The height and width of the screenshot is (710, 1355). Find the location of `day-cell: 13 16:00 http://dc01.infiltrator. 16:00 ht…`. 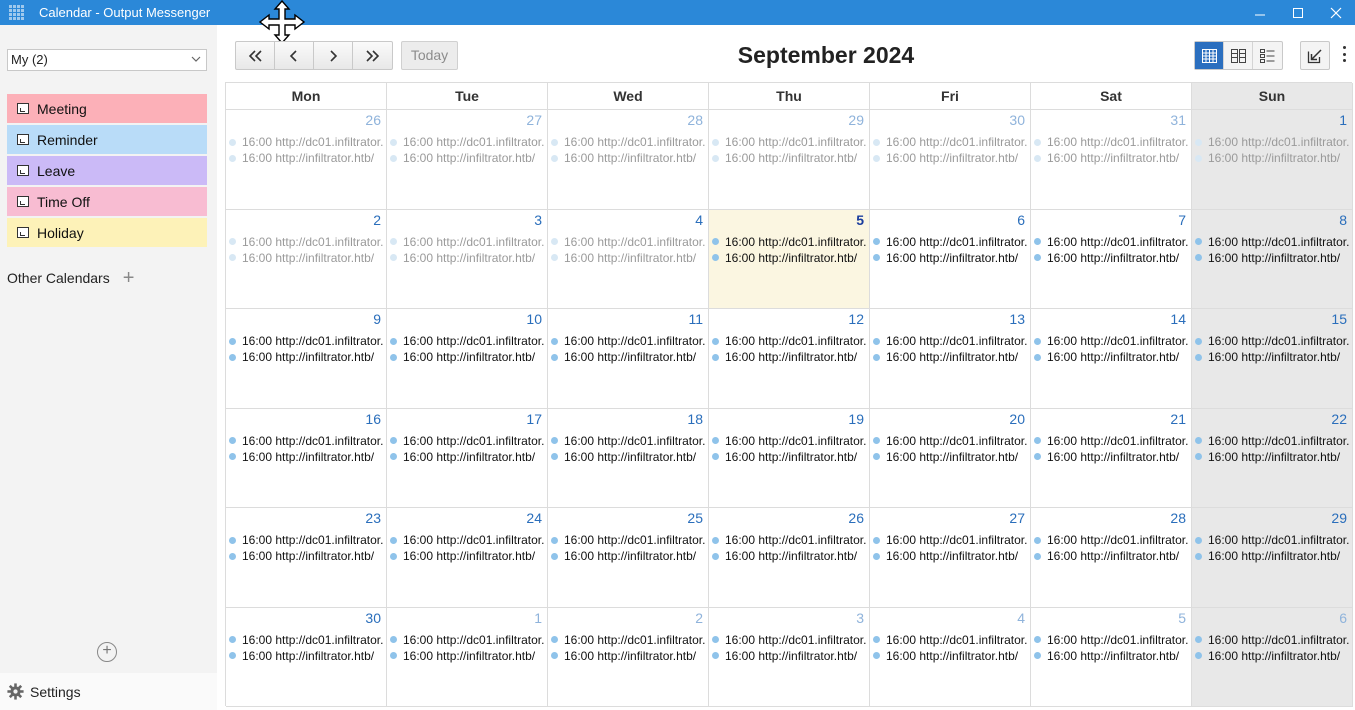

day-cell: 13 16:00 http://dc01.infiltrator. 16:00 ht… is located at coordinates (950, 359).